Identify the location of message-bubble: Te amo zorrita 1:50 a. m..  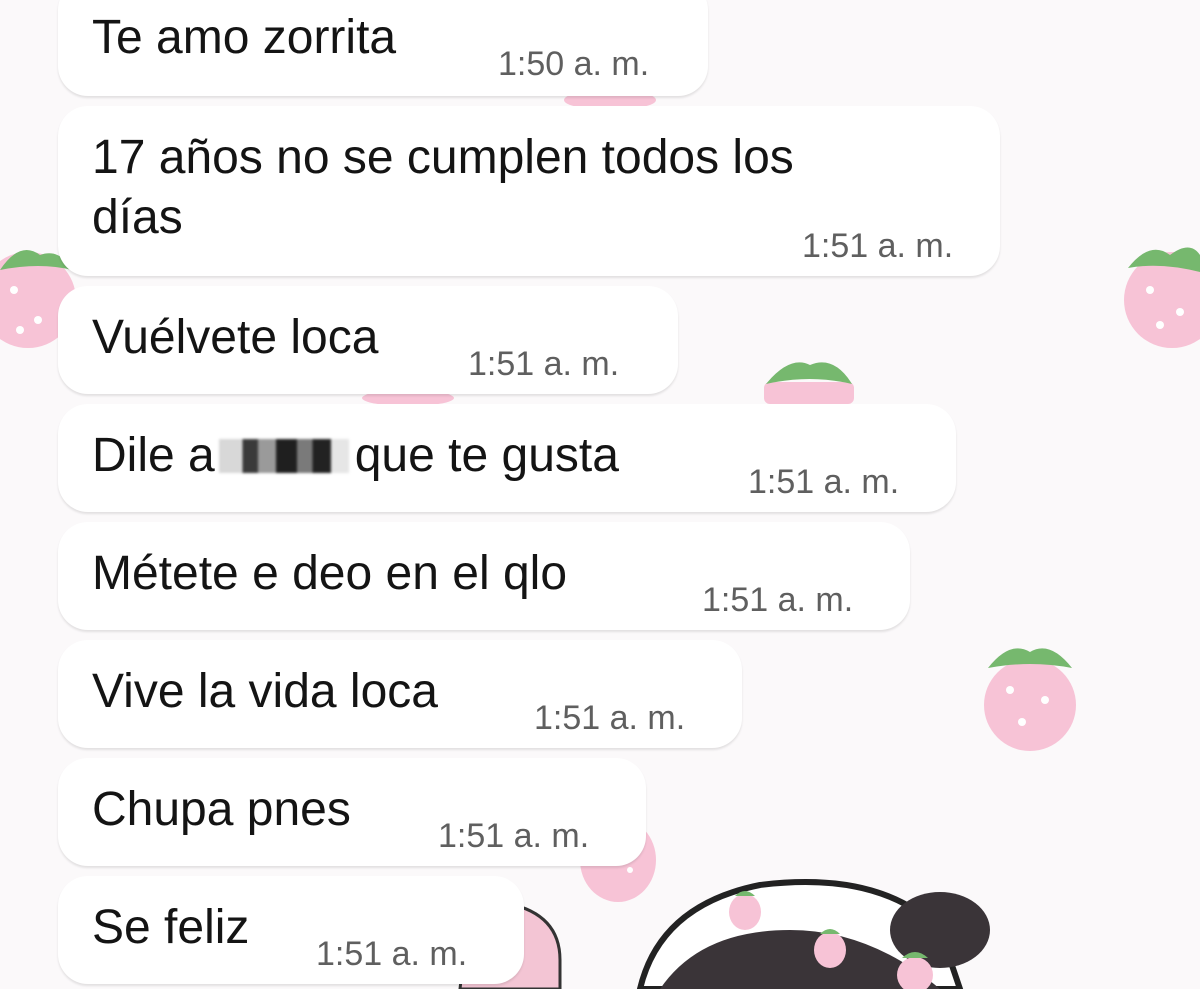
(383, 48).